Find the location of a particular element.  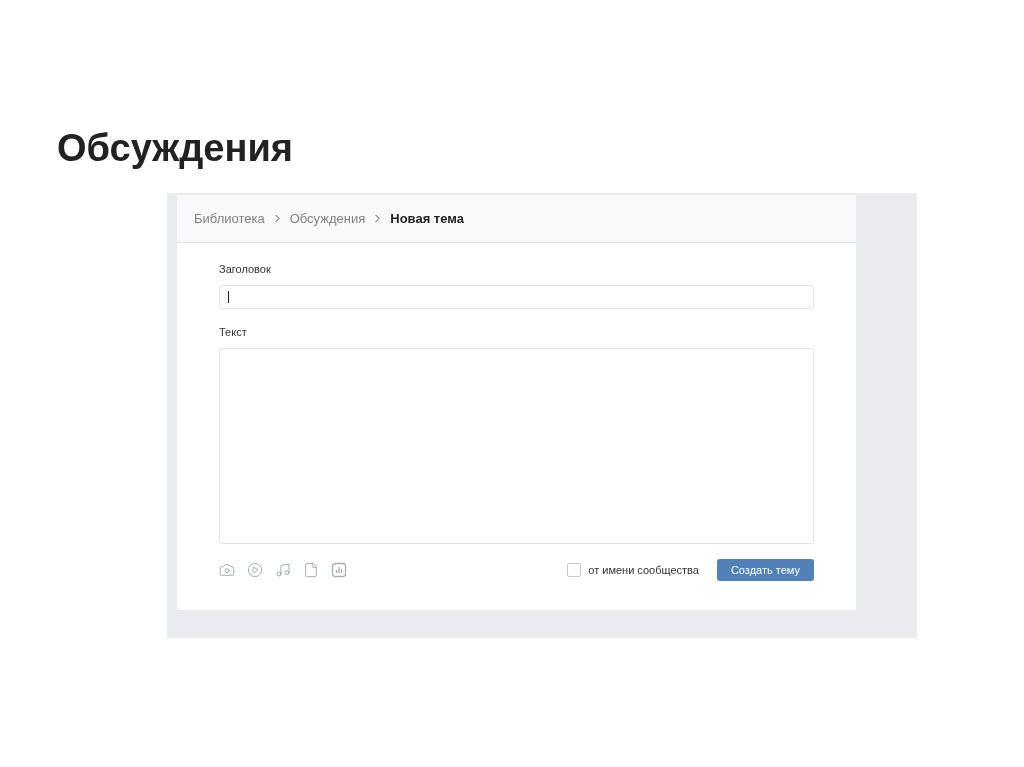

field-label: Текст is located at coordinates (233, 332).